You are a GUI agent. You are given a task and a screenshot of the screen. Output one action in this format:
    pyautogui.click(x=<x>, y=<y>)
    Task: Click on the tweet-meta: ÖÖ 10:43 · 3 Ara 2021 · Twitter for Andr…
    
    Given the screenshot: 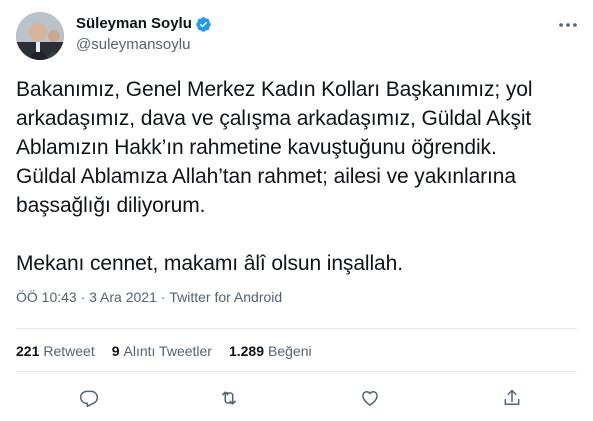 What is the action you would take?
    pyautogui.click(x=149, y=297)
    